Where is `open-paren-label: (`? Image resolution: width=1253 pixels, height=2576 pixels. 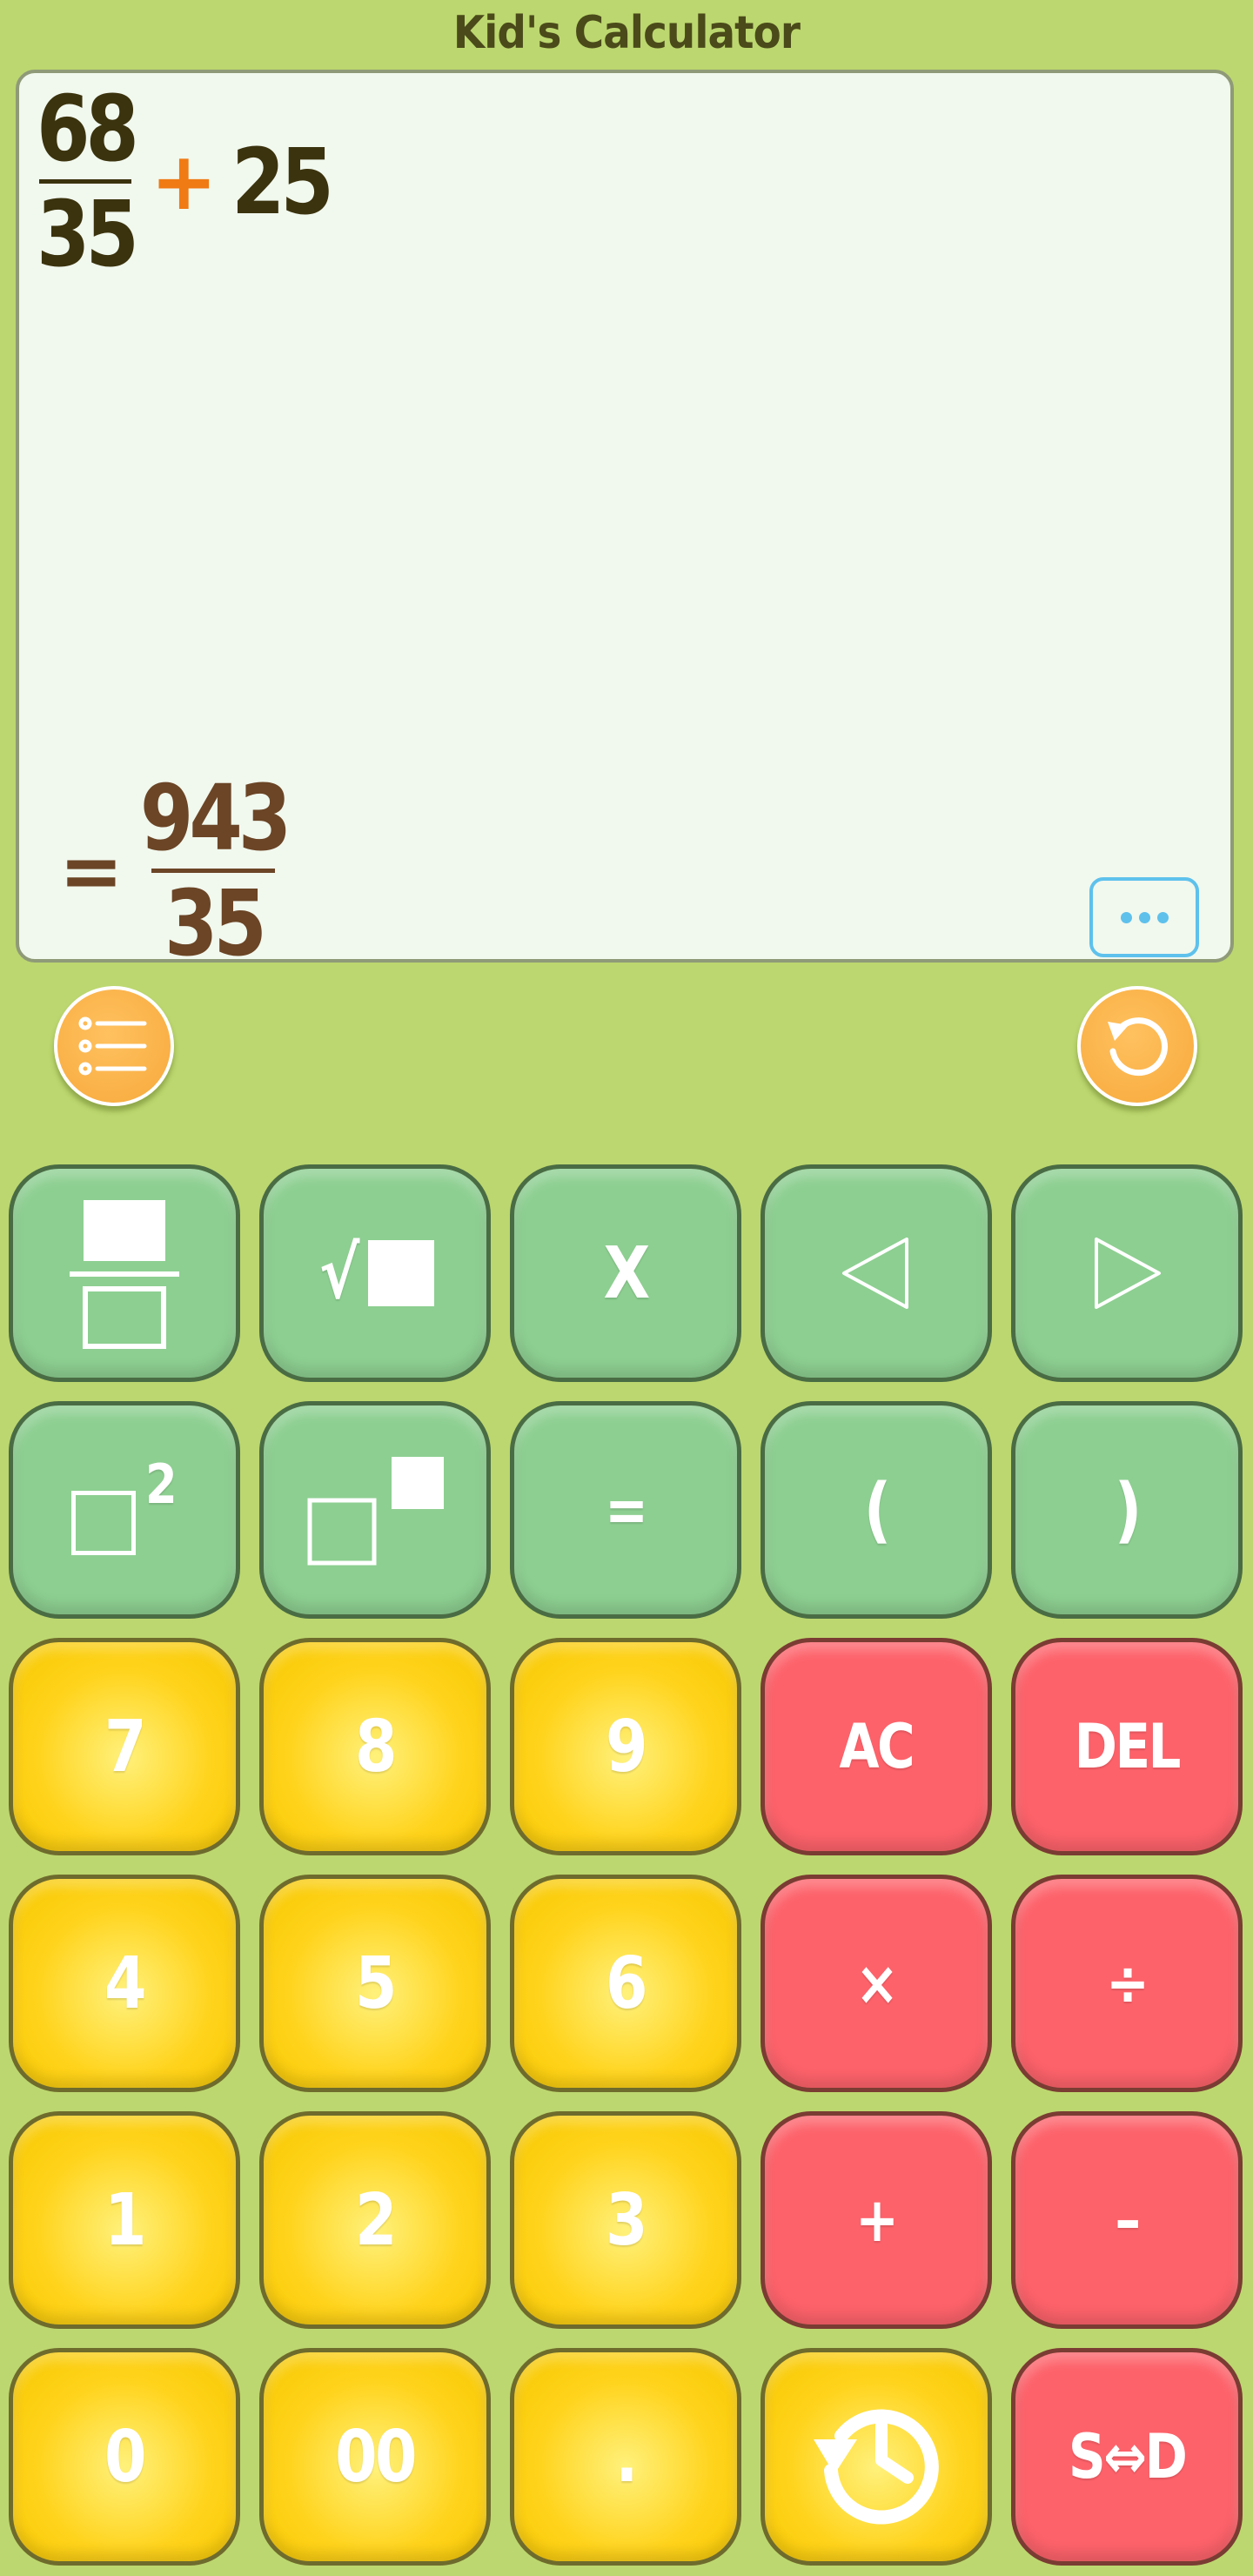
open-paren-label: ( is located at coordinates (877, 1510).